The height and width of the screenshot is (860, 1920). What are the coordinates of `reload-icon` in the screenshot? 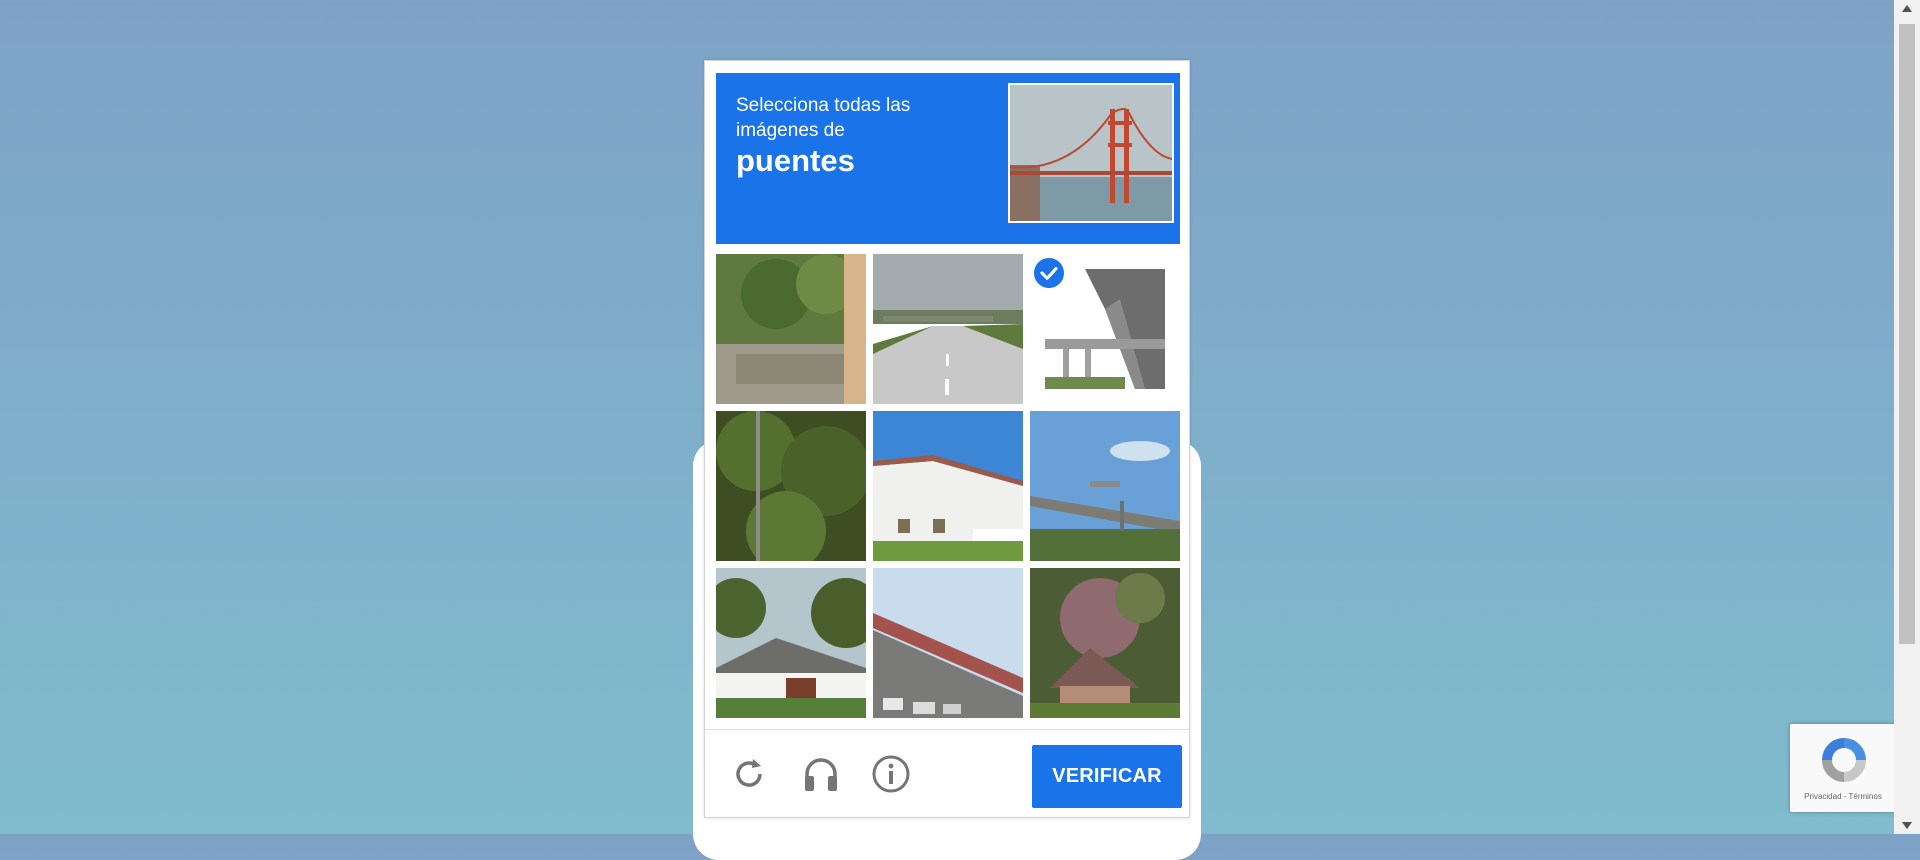 It's located at (749, 774).